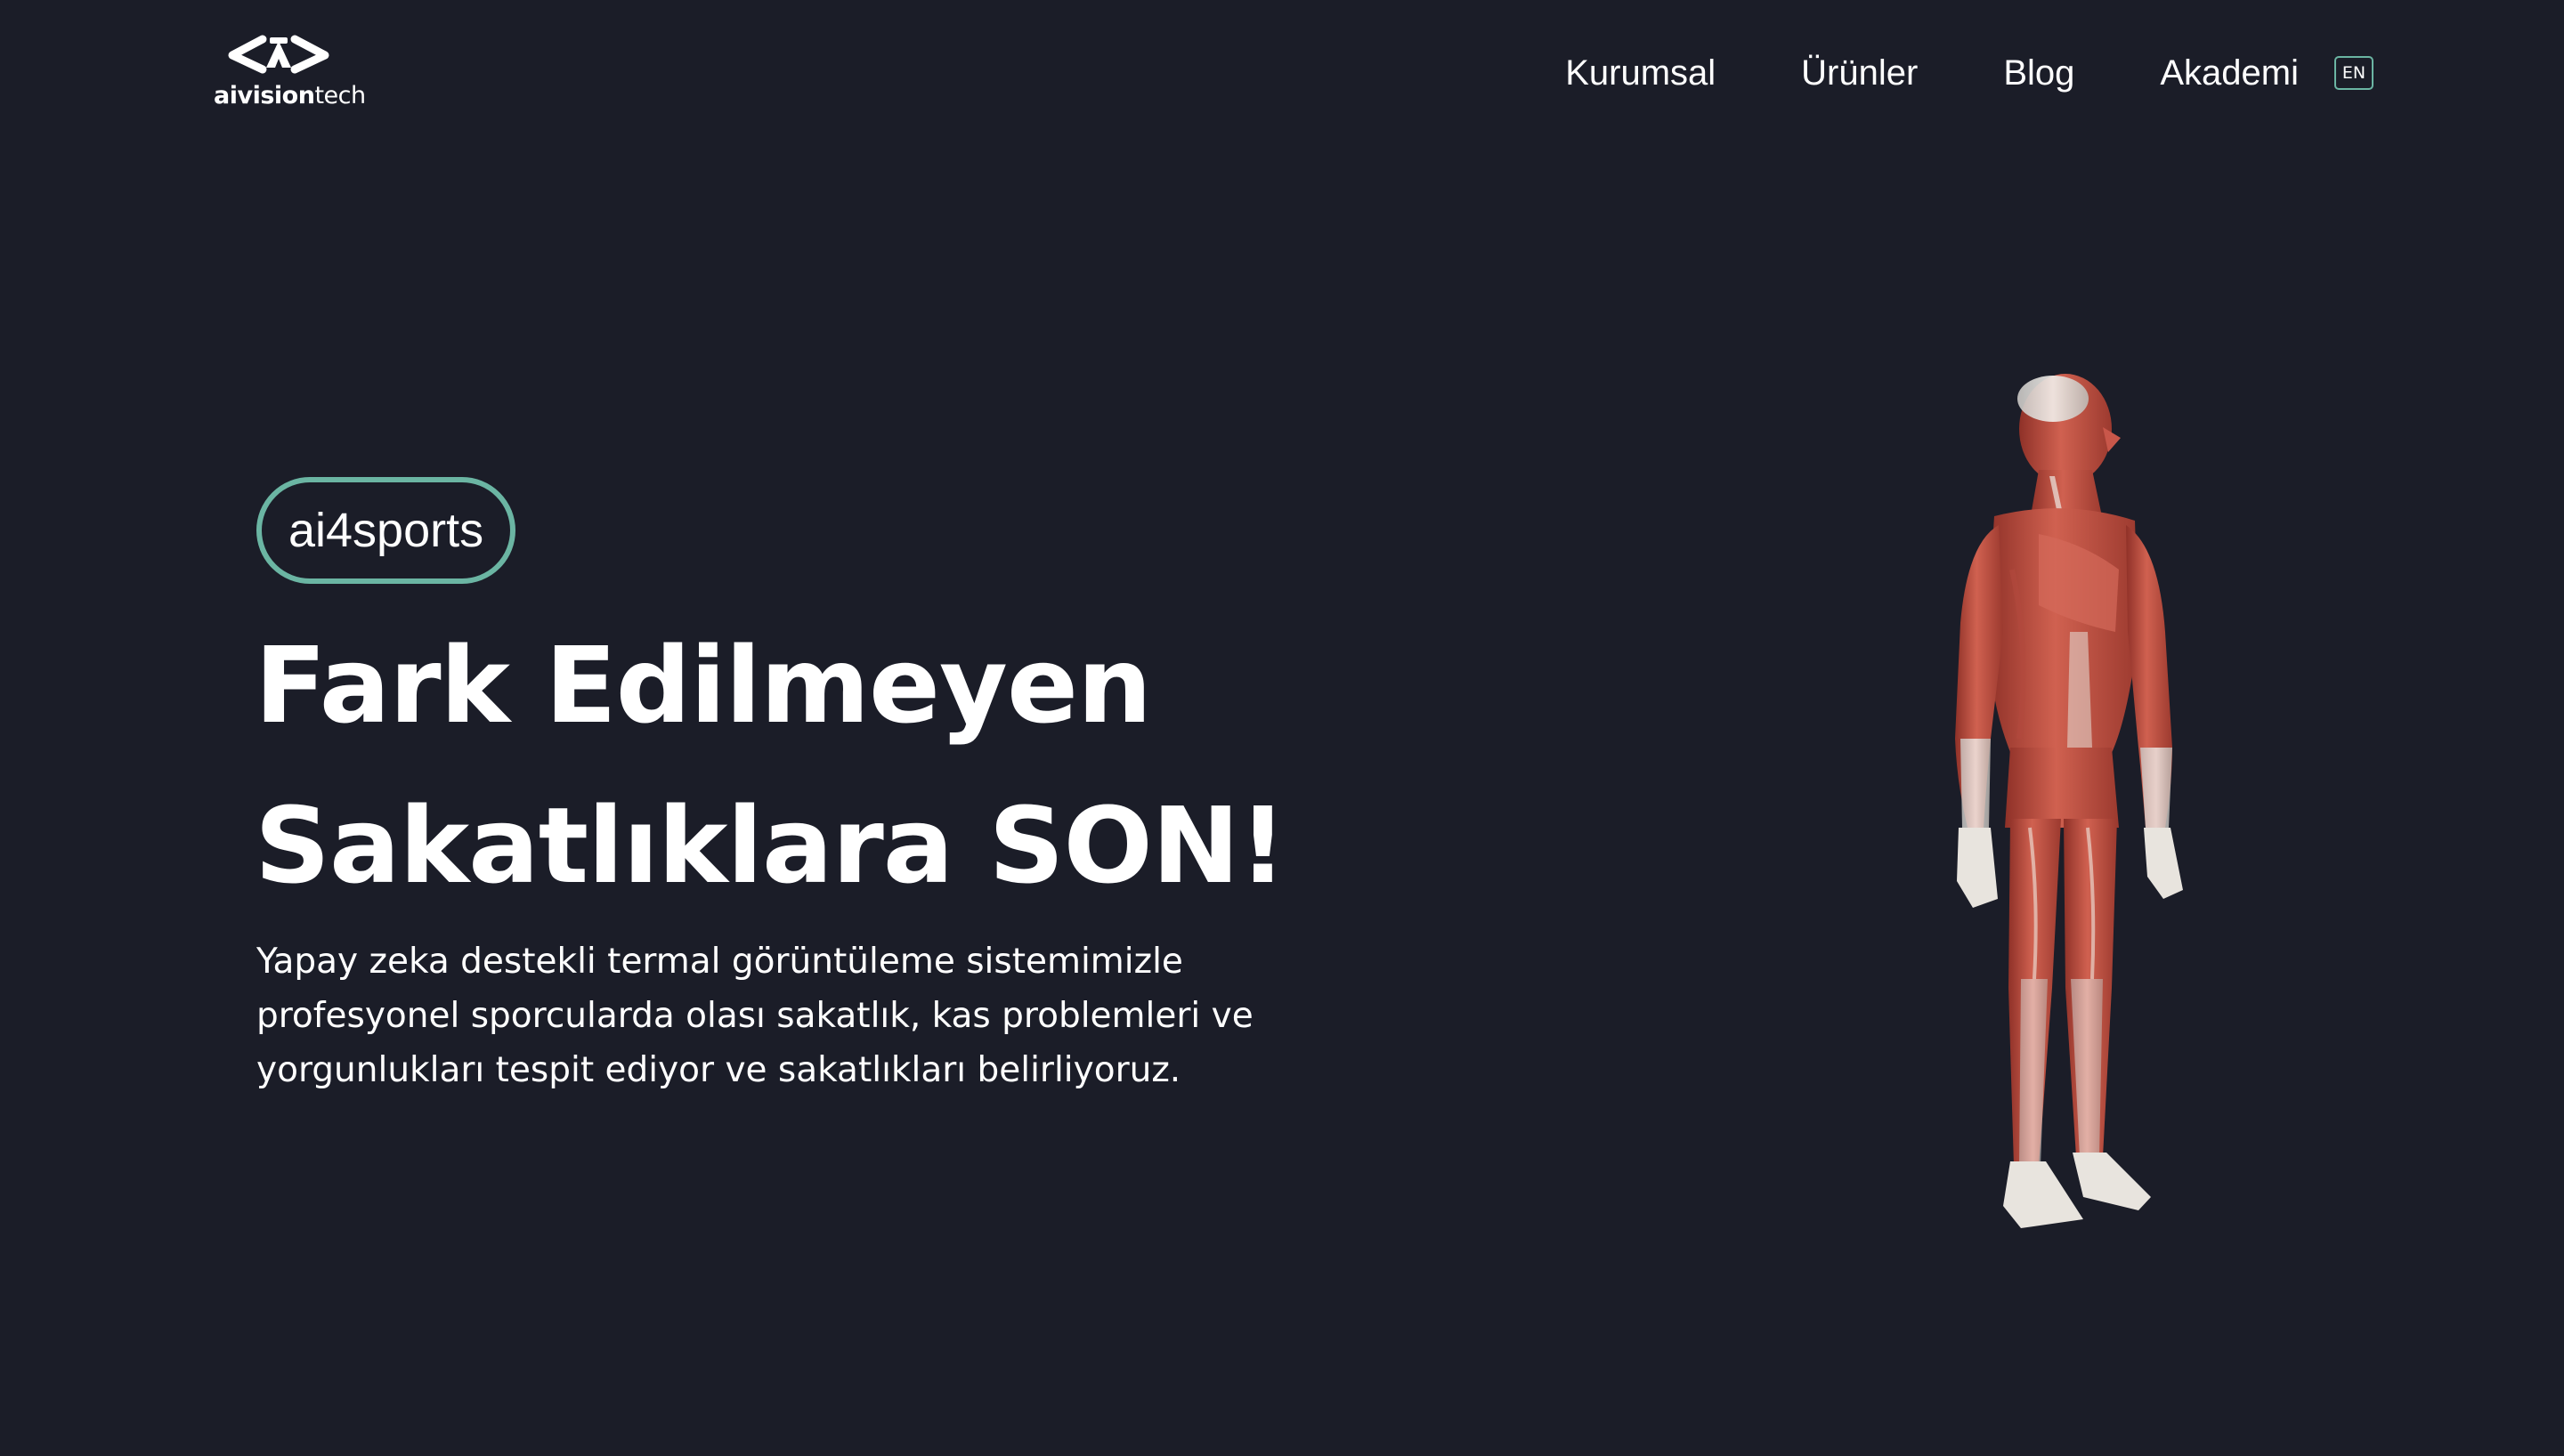 The width and height of the screenshot is (2564, 1456). I want to click on aivisiontech-logo: aivisiontech, so click(290, 72).